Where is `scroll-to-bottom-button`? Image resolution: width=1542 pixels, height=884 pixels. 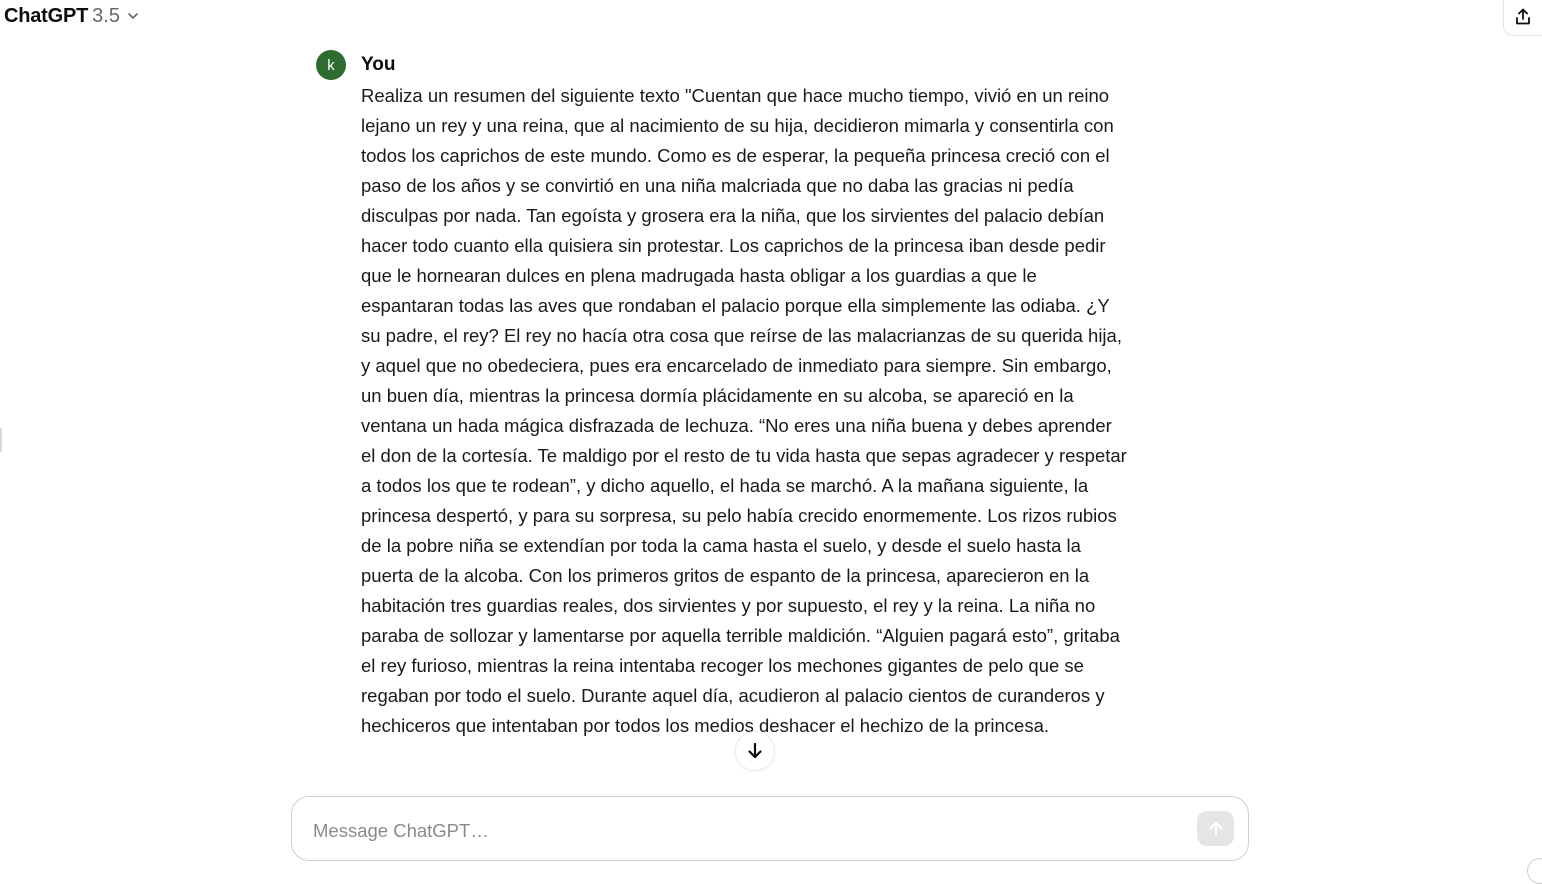
scroll-to-bottom-button is located at coordinates (755, 751).